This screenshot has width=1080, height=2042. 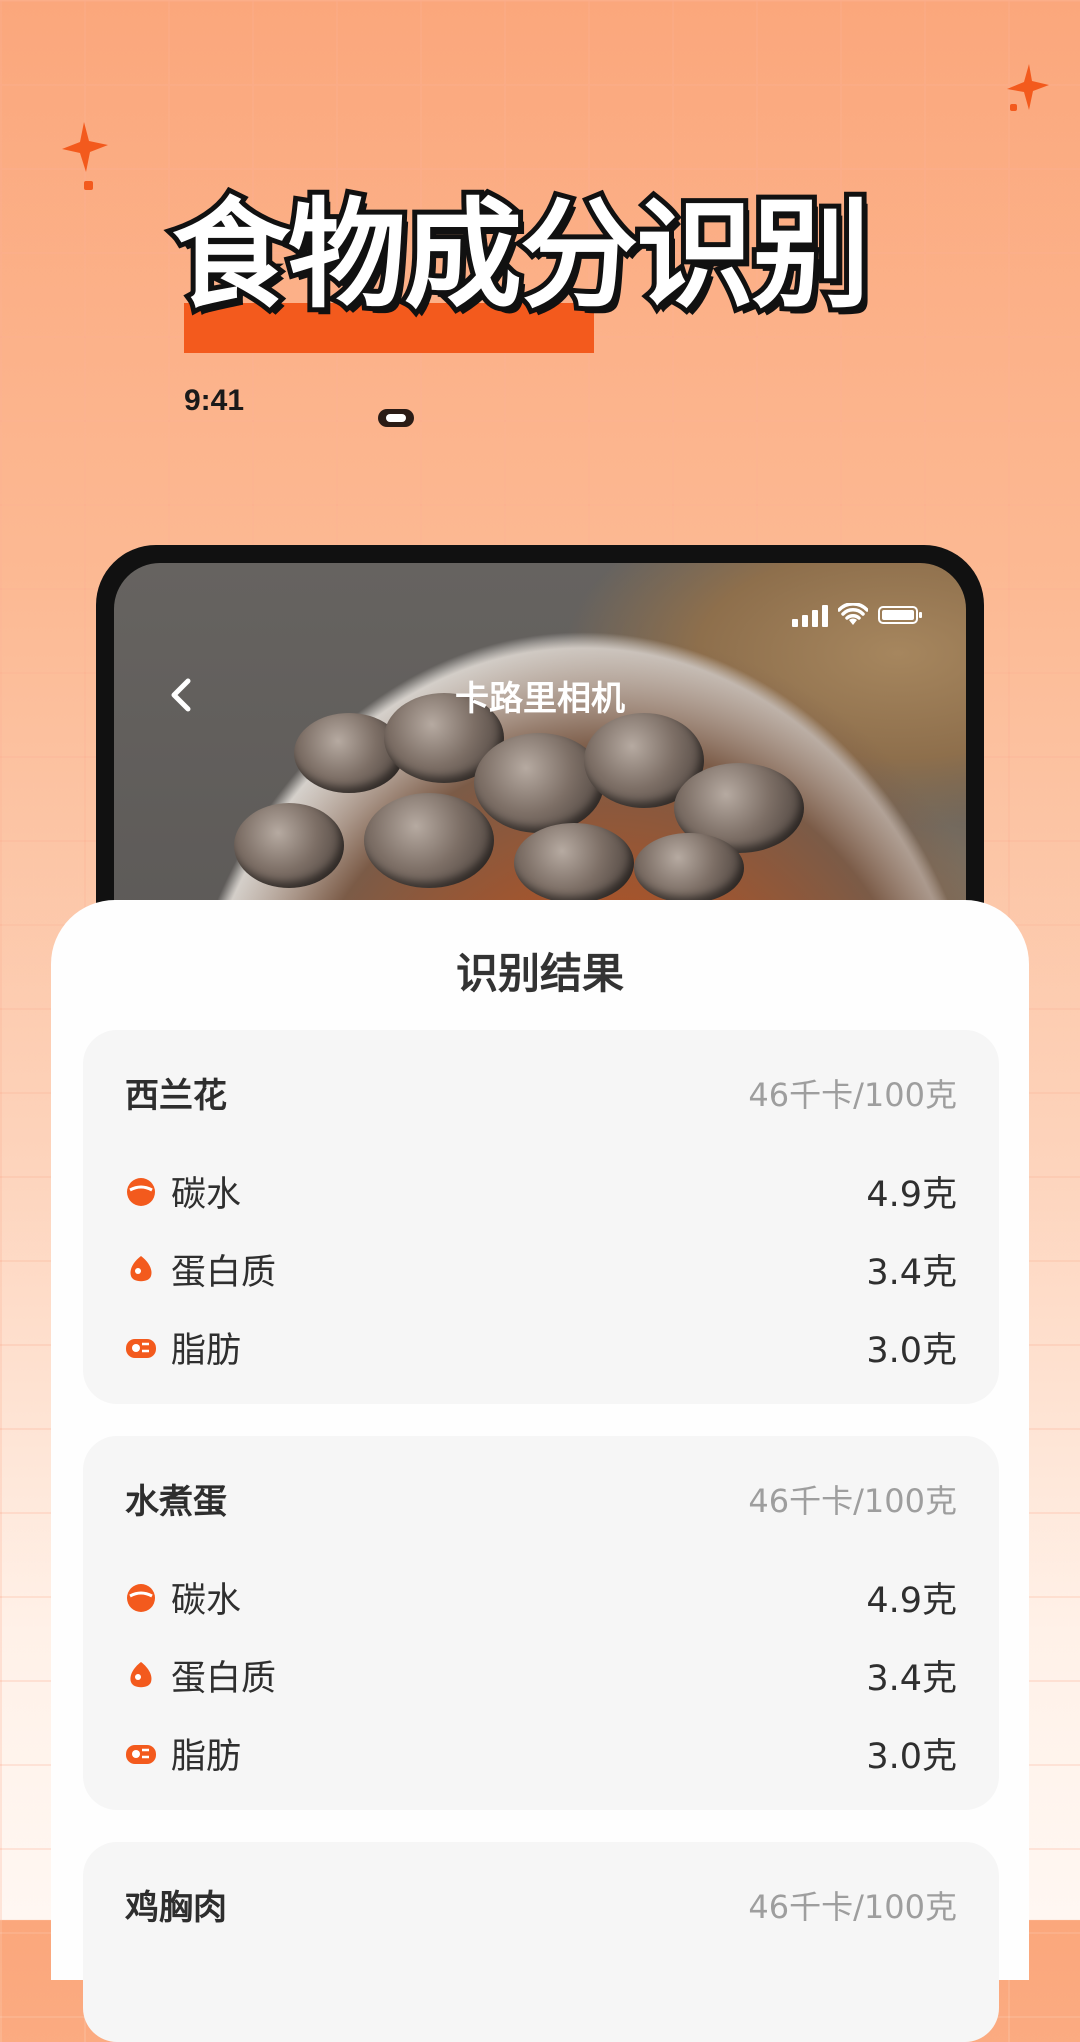 I want to click on promo-headline: 食物成分识别, so click(x=540, y=270).